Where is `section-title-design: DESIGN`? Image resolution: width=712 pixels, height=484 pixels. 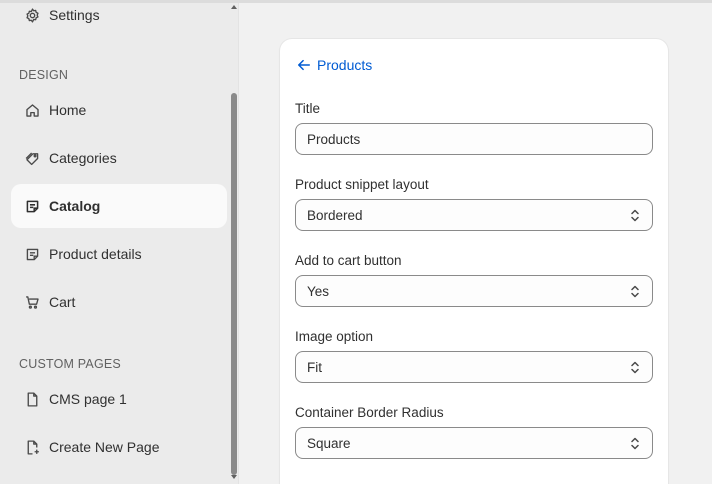
section-title-design: DESIGN is located at coordinates (44, 75).